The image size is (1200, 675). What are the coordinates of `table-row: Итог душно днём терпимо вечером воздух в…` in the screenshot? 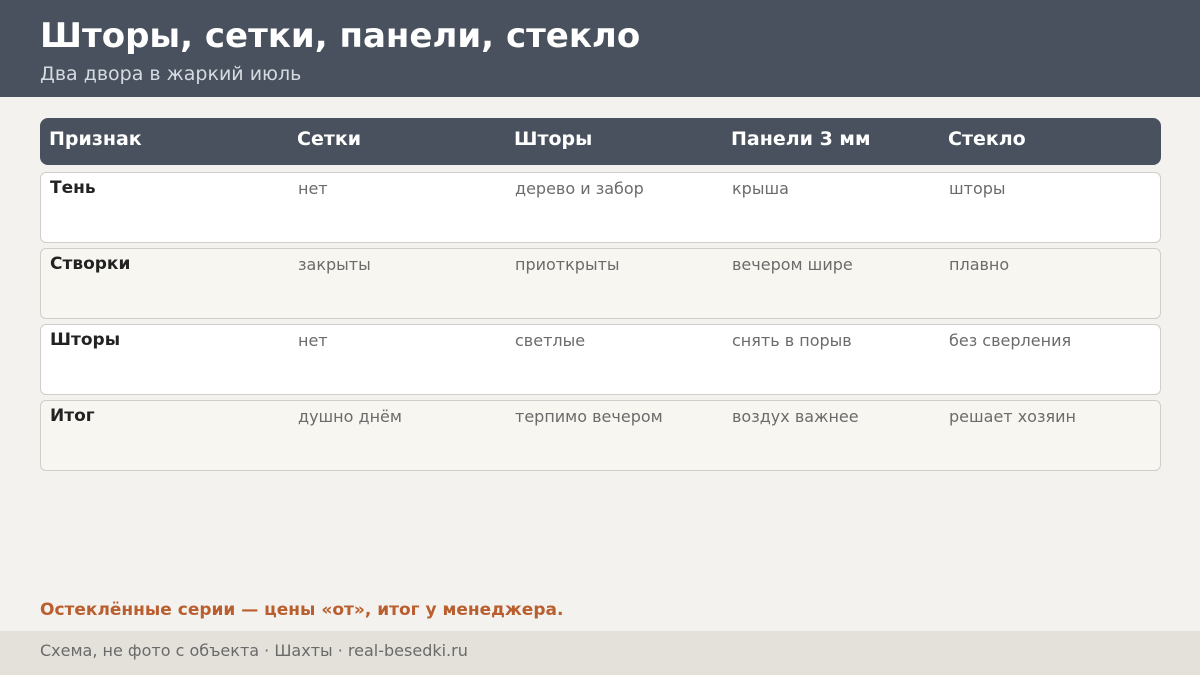 It's located at (600, 435).